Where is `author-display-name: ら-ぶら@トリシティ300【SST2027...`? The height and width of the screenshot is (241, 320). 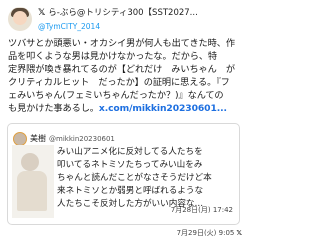
author-display-name: ら-ぶら@トリシティ300【SST2027... is located at coordinates (123, 13).